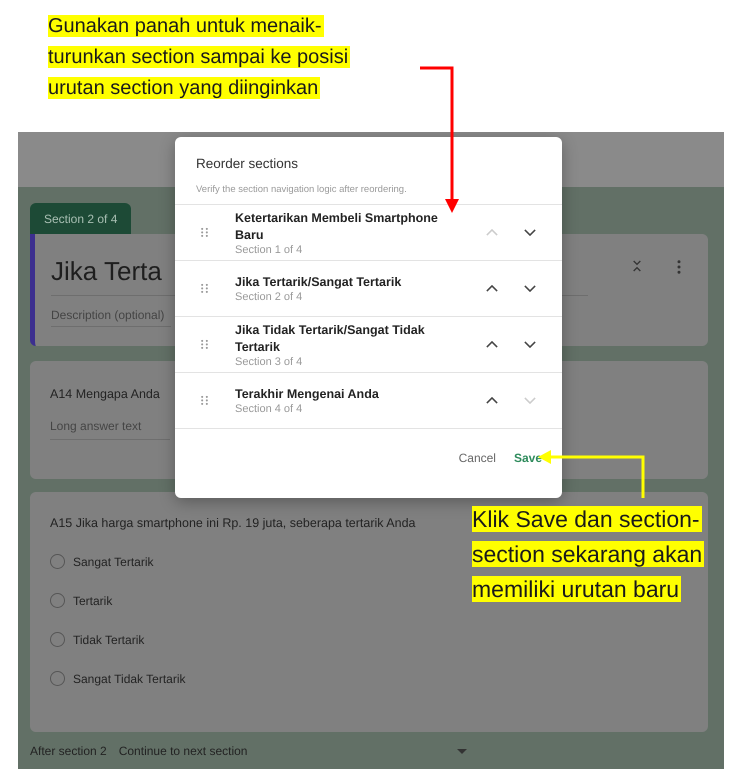 This screenshot has width=744, height=769. I want to click on callout-text: memiliki urutan baru, so click(577, 589).